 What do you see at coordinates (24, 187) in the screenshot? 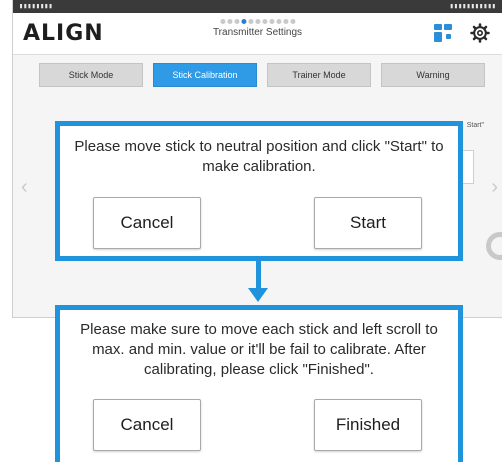
I see `chevron-left-icon: ‹` at bounding box center [24, 187].